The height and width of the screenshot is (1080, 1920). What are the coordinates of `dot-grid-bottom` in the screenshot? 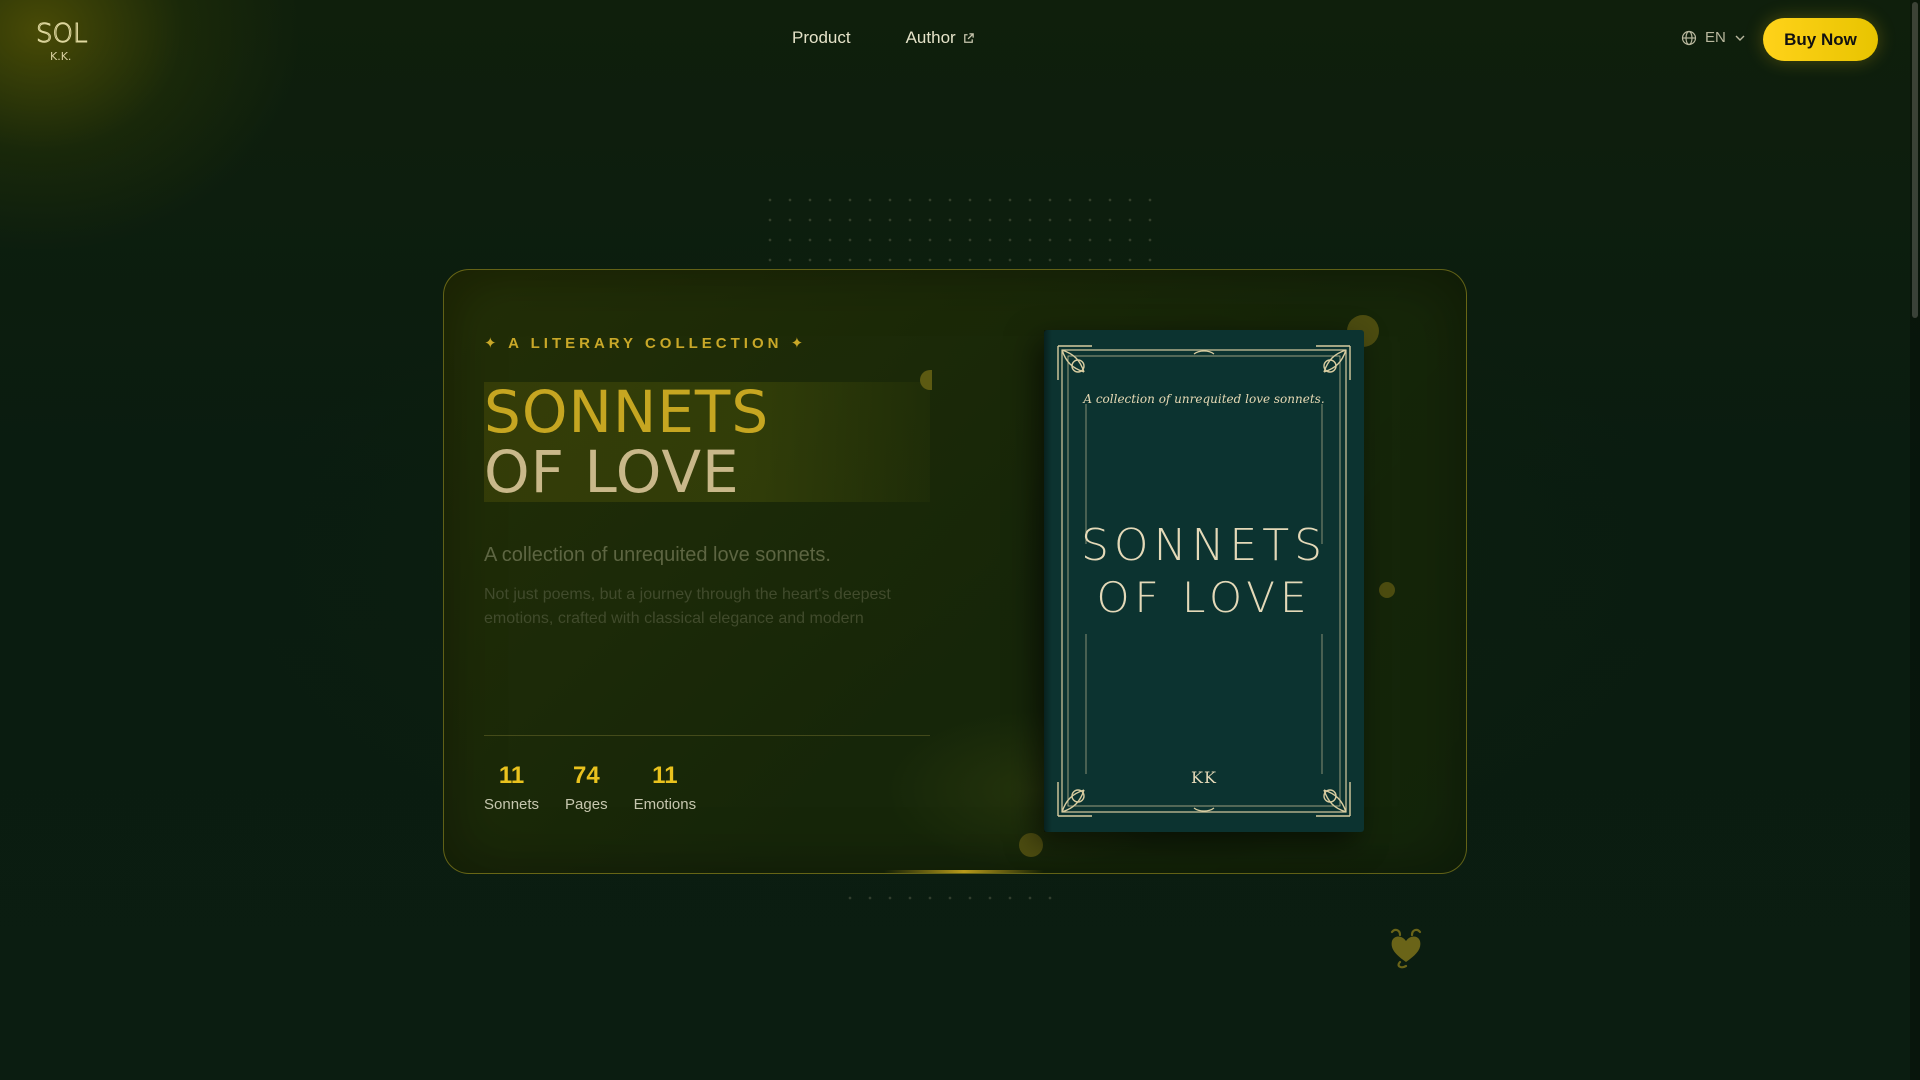 It's located at (950, 899).